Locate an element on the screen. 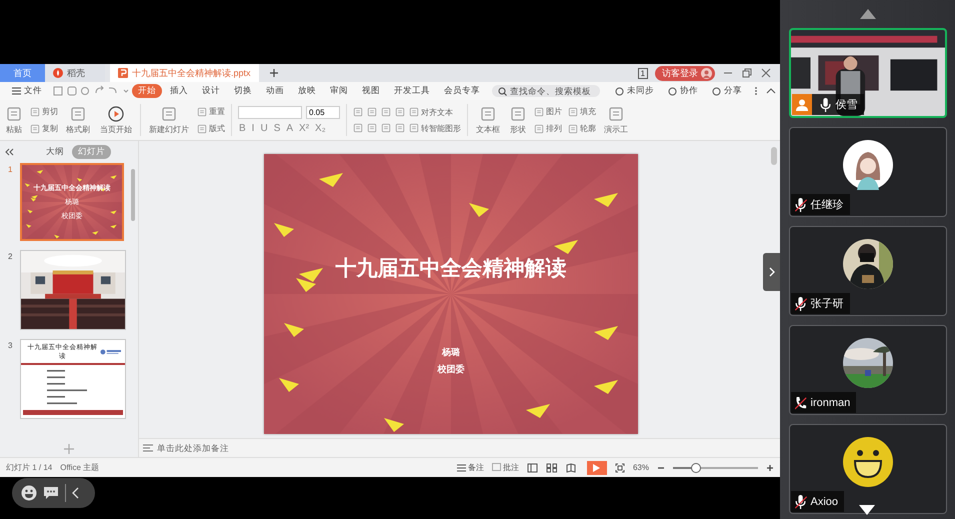 Image resolution: width=955 pixels, height=519 pixels. ribbon-tab: 设计 is located at coordinates (211, 91).